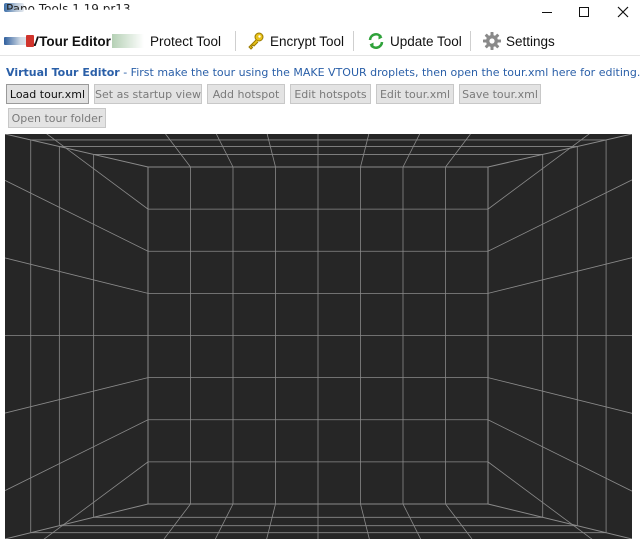  Describe the element at coordinates (415, 94) in the screenshot. I see `edit-tour-button: Edit tour.xml` at that location.